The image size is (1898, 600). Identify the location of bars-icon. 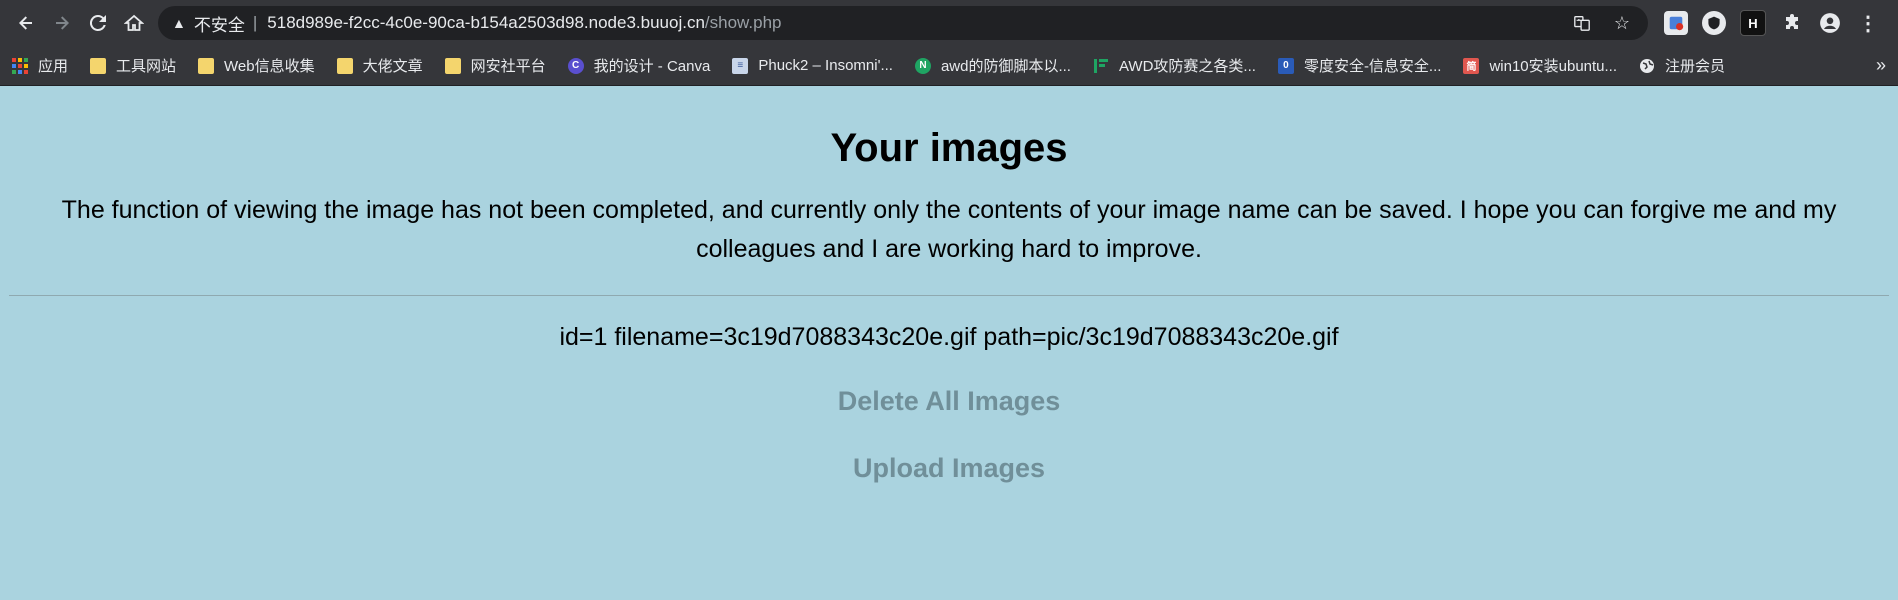
(1101, 66).